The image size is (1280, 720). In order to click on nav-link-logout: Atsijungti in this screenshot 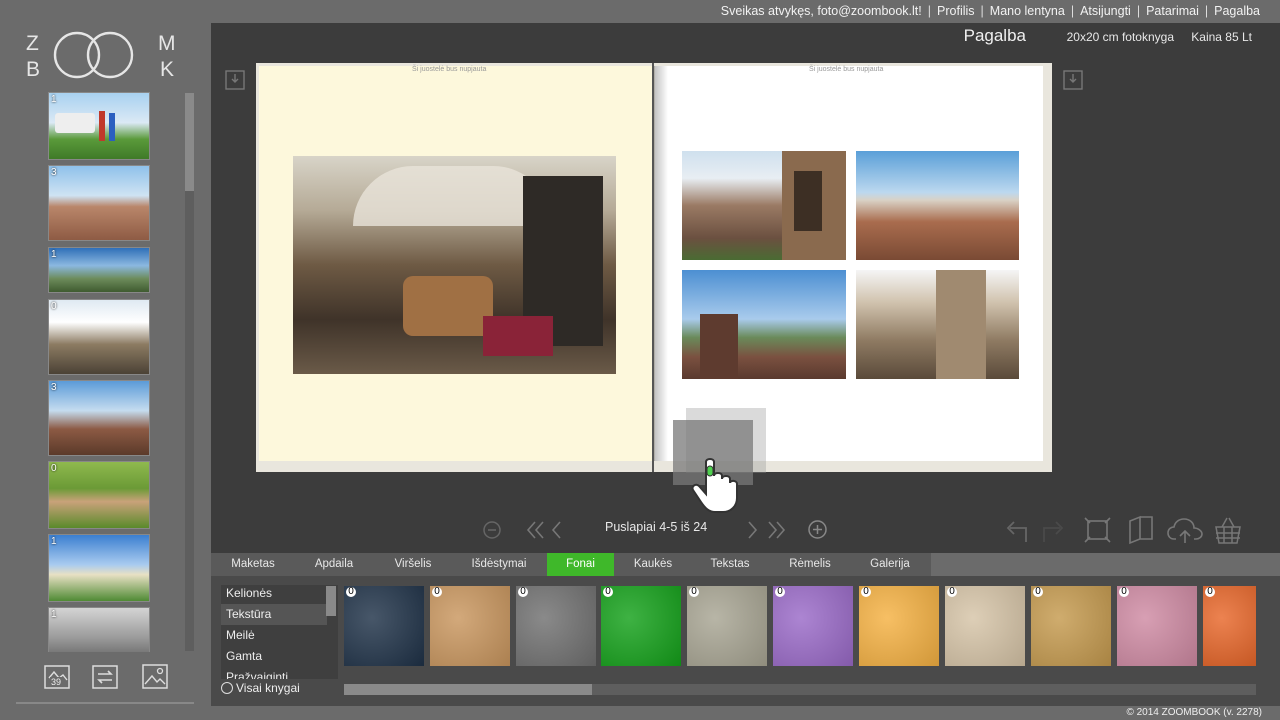, I will do `click(1105, 11)`.